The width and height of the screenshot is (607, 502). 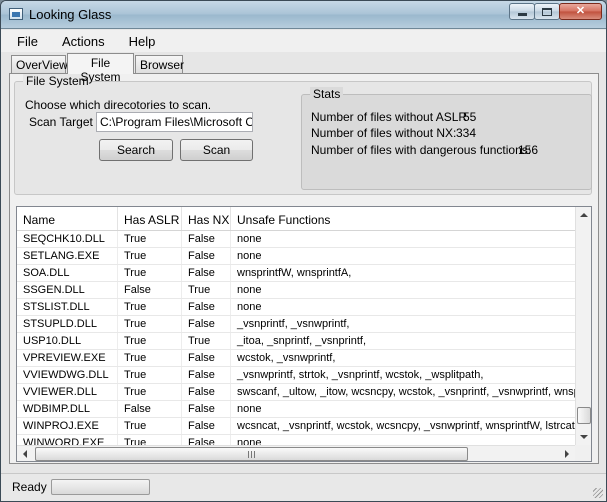 I want to click on stats-group-title: Stats, so click(x=327, y=94).